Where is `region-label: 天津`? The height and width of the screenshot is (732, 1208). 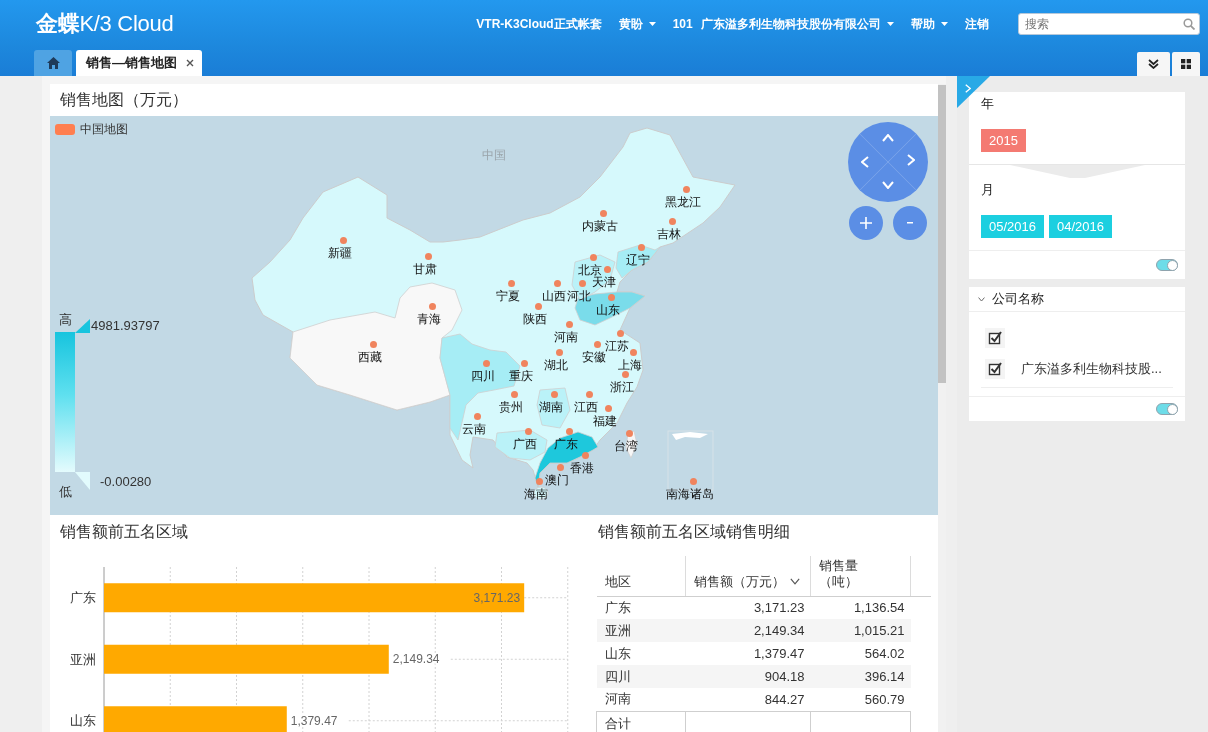 region-label: 天津 is located at coordinates (604, 282).